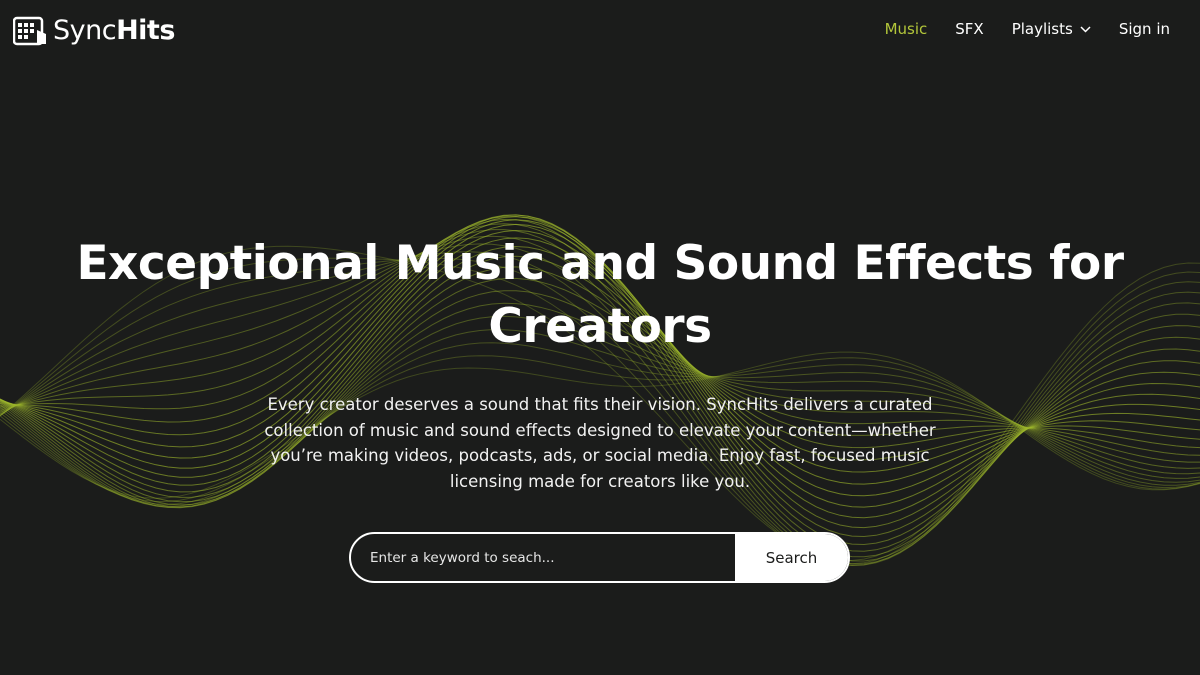 The height and width of the screenshot is (675, 1200). What do you see at coordinates (85, 30) in the screenshot?
I see `brand-name-light: Sync` at bounding box center [85, 30].